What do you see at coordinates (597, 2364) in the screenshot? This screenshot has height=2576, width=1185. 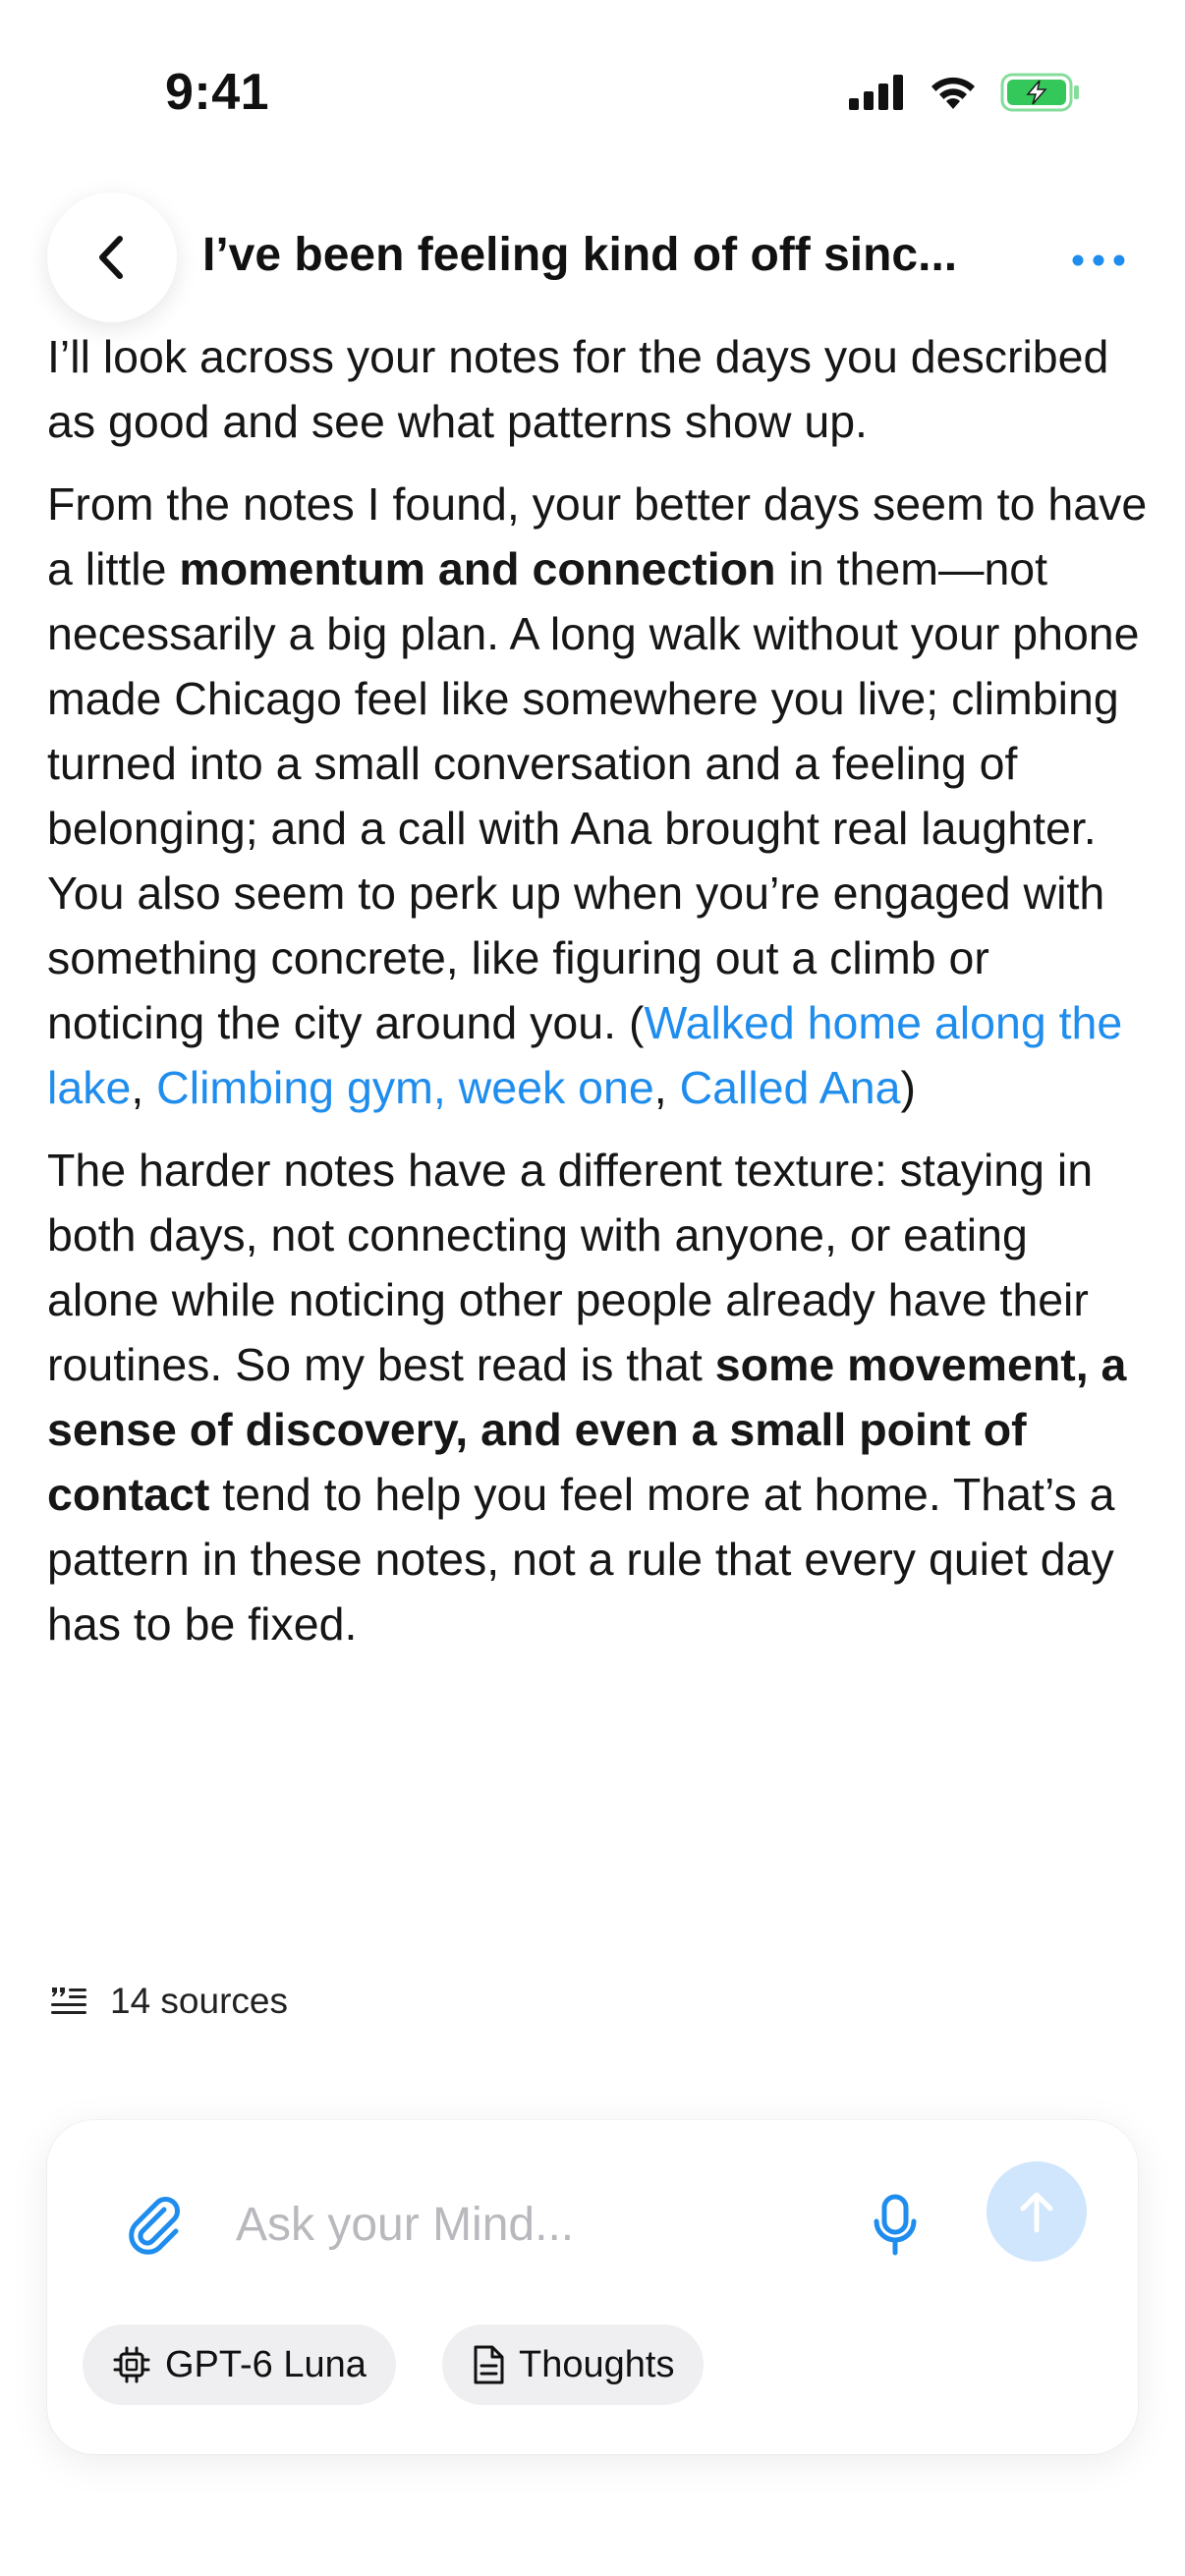 I see `thoughts-chip-label: Thoughts` at bounding box center [597, 2364].